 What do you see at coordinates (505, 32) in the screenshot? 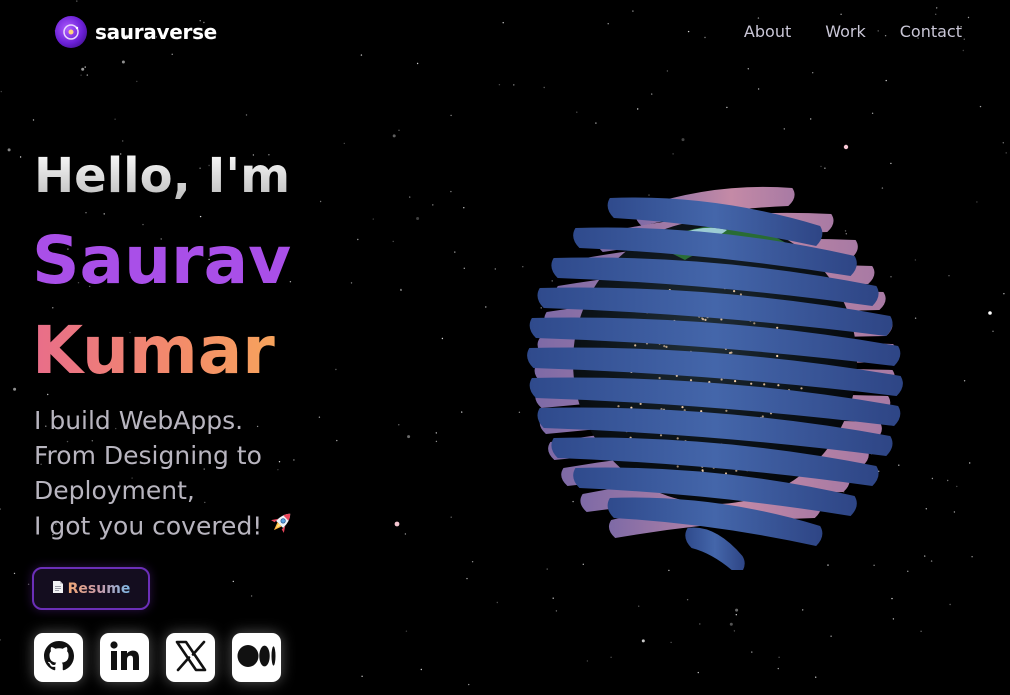
I see `top-navigation: sauraverse About Work Contact` at bounding box center [505, 32].